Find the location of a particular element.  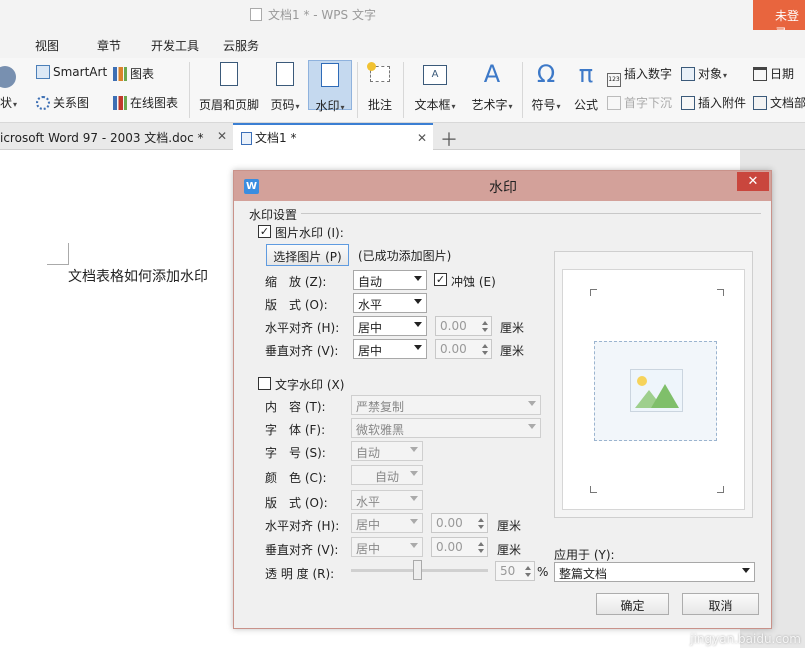

annotate-icon is located at coordinates (380, 76).